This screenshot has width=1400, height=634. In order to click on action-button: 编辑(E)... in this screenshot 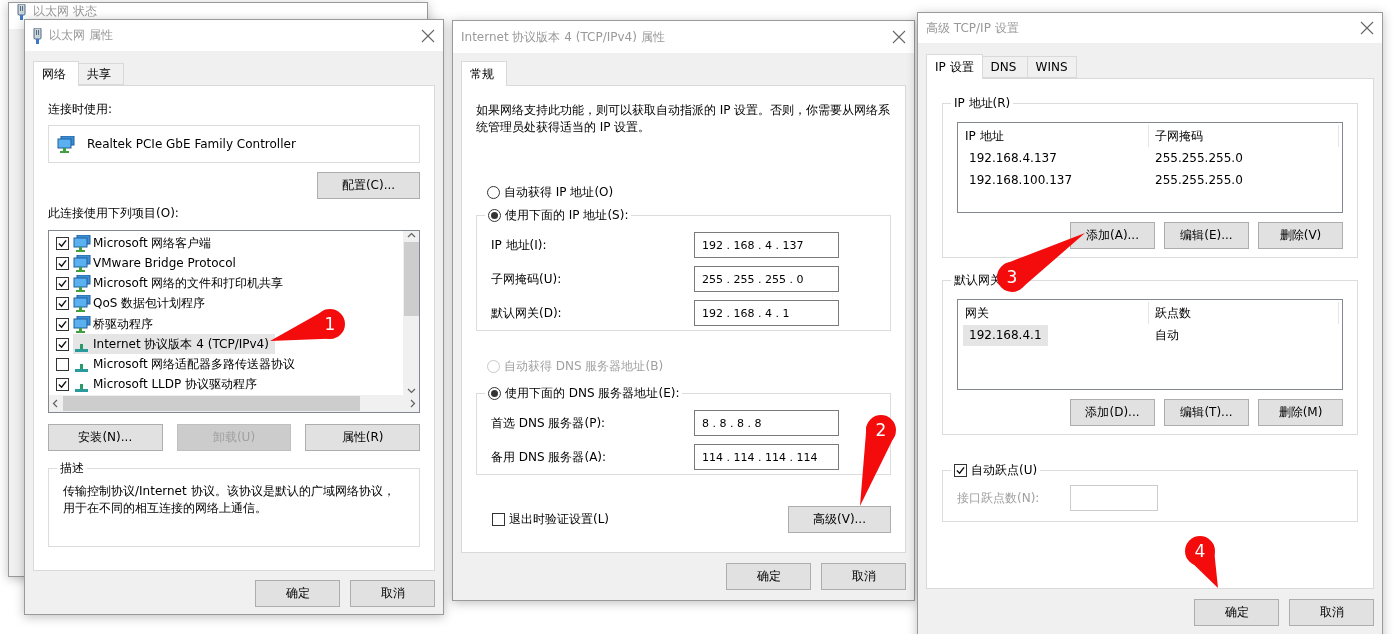, I will do `click(1206, 235)`.